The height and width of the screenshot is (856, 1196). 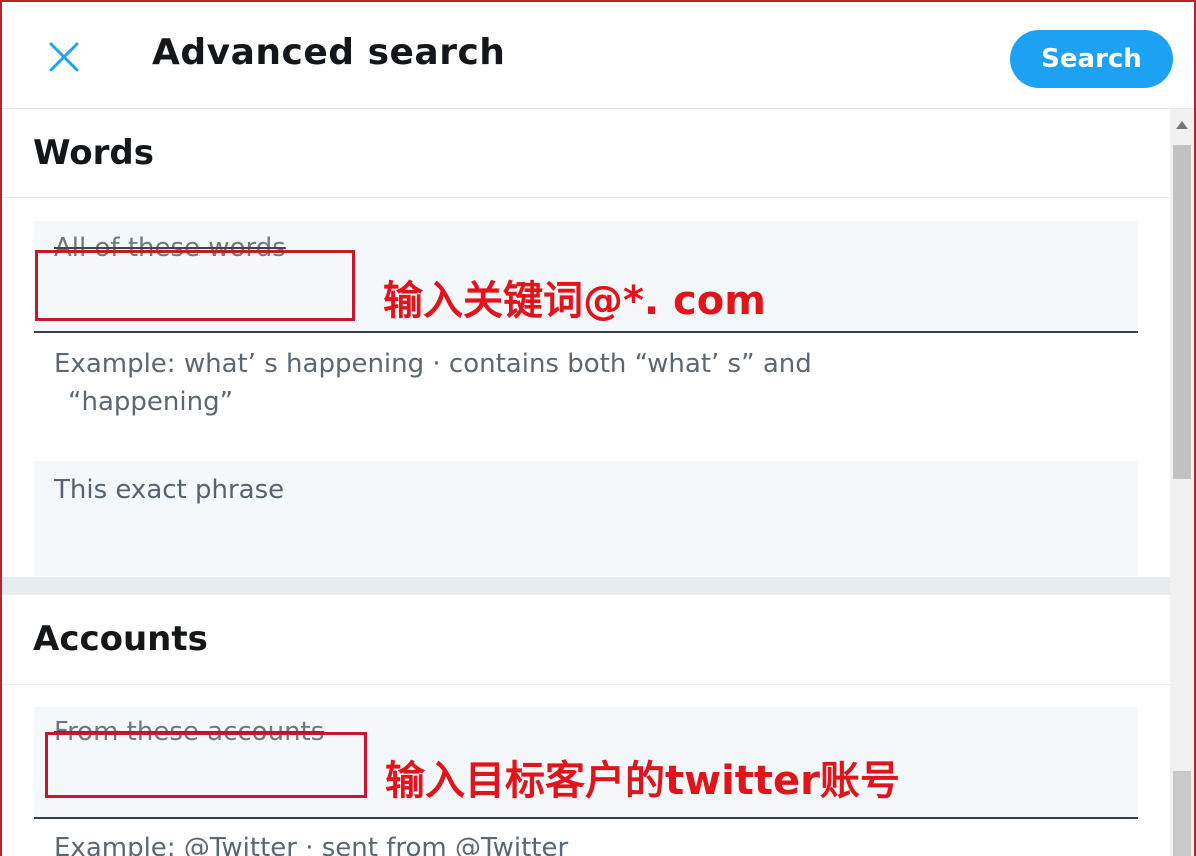 I want to click on close-icon, so click(x=64, y=57).